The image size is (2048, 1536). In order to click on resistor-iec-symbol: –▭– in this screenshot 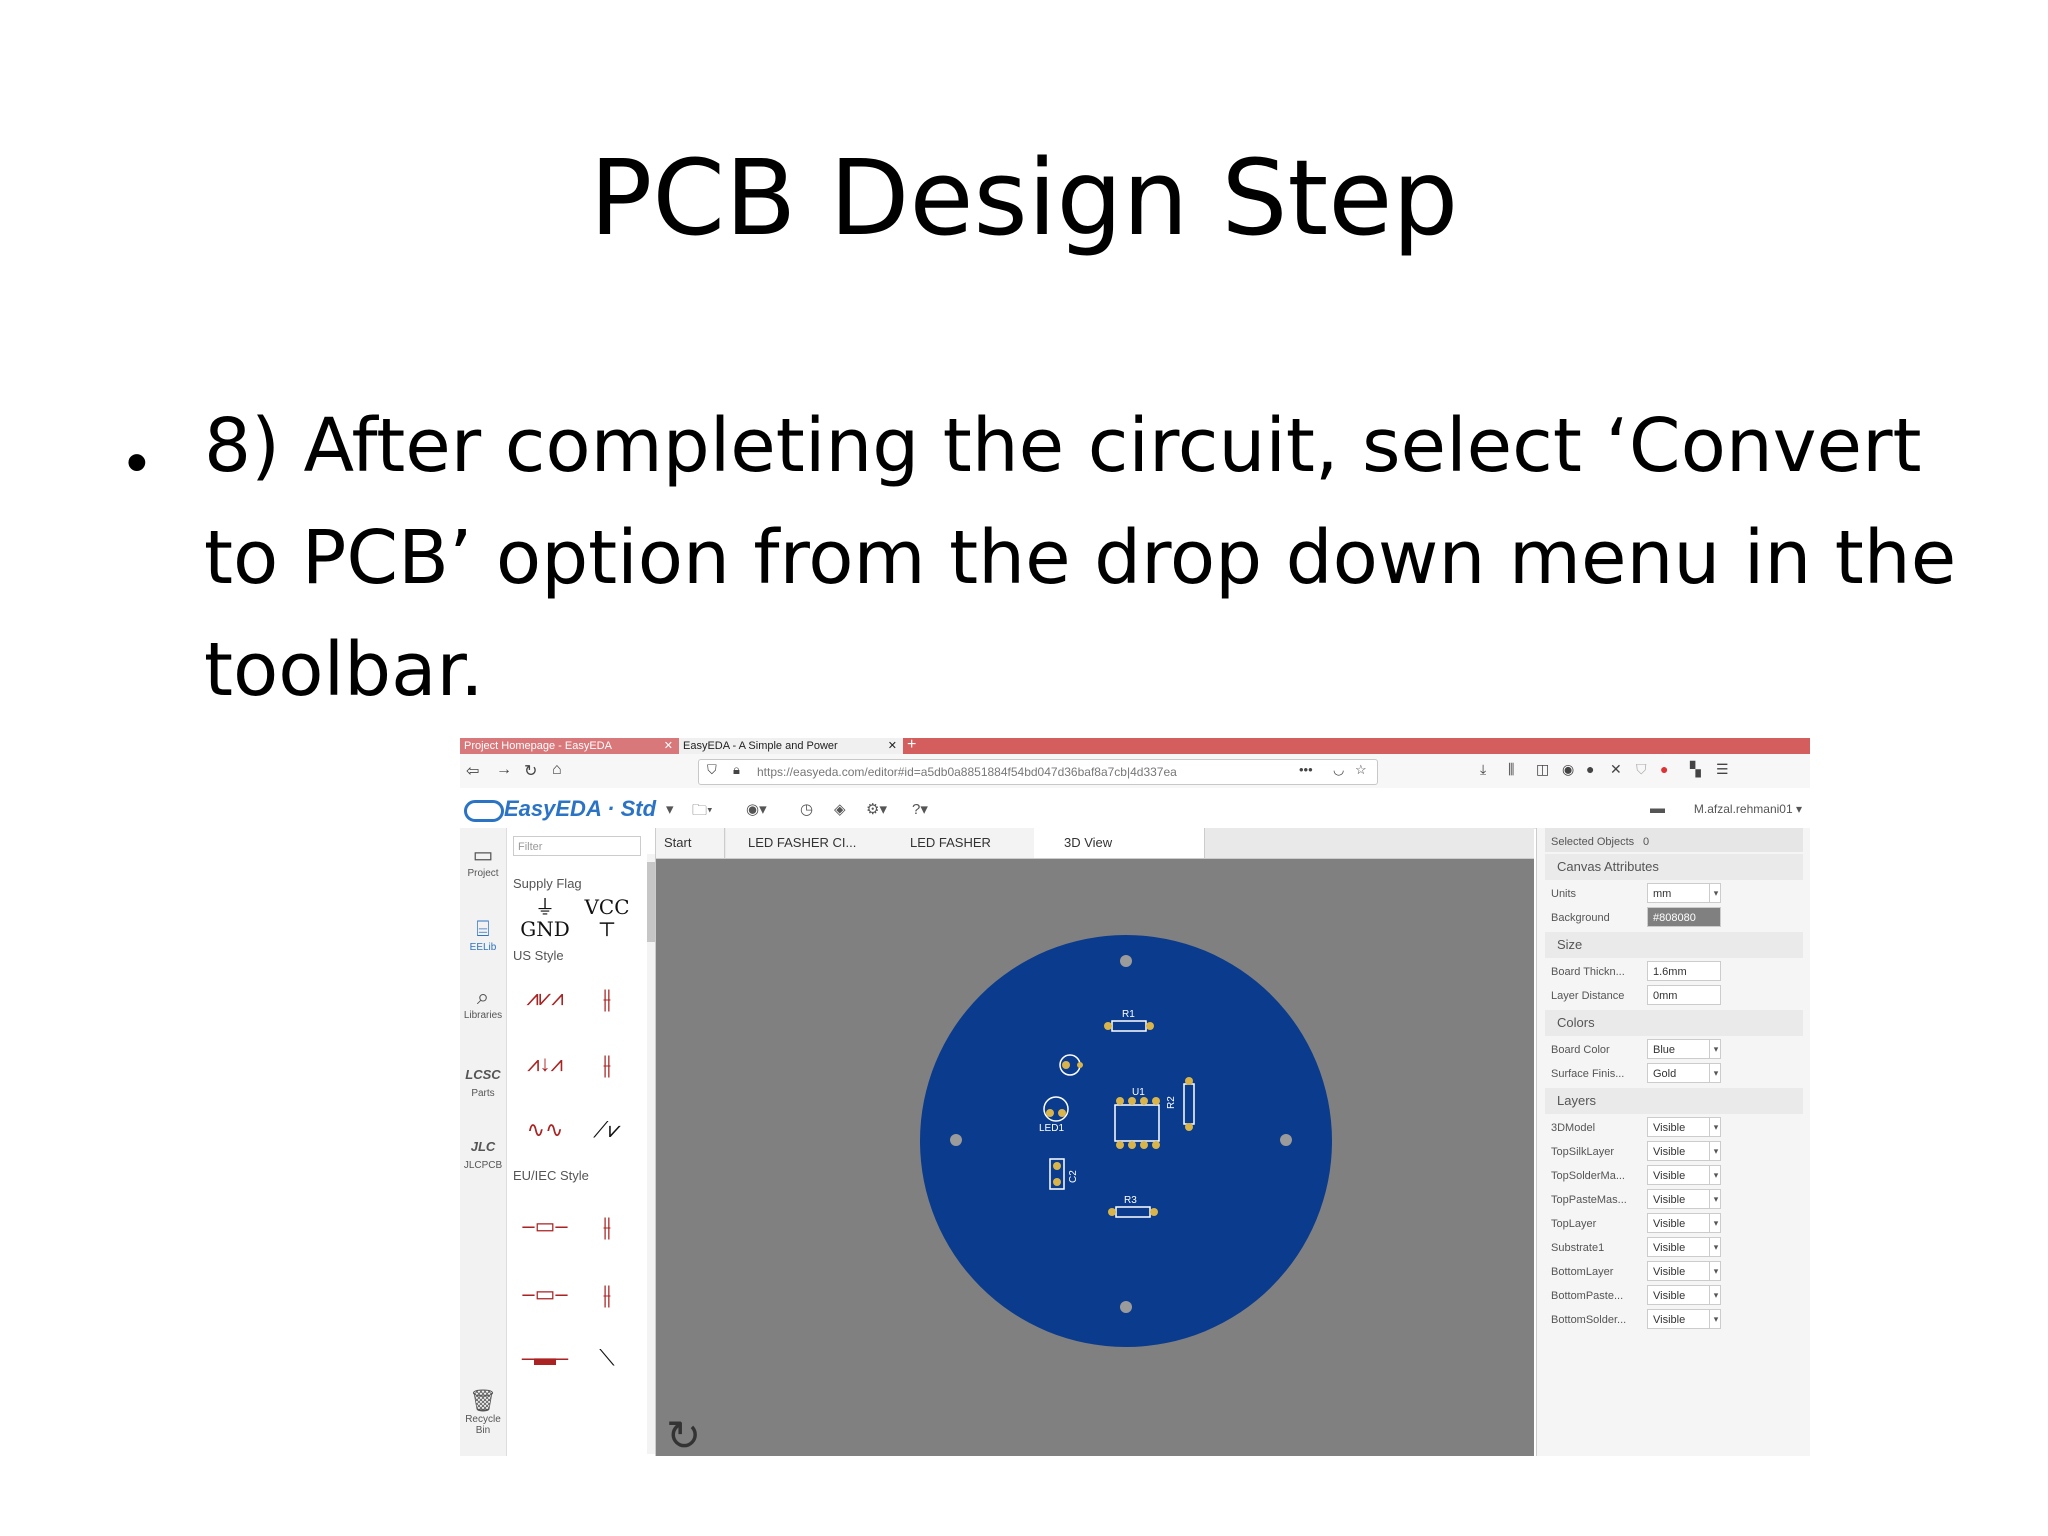, I will do `click(545, 1226)`.